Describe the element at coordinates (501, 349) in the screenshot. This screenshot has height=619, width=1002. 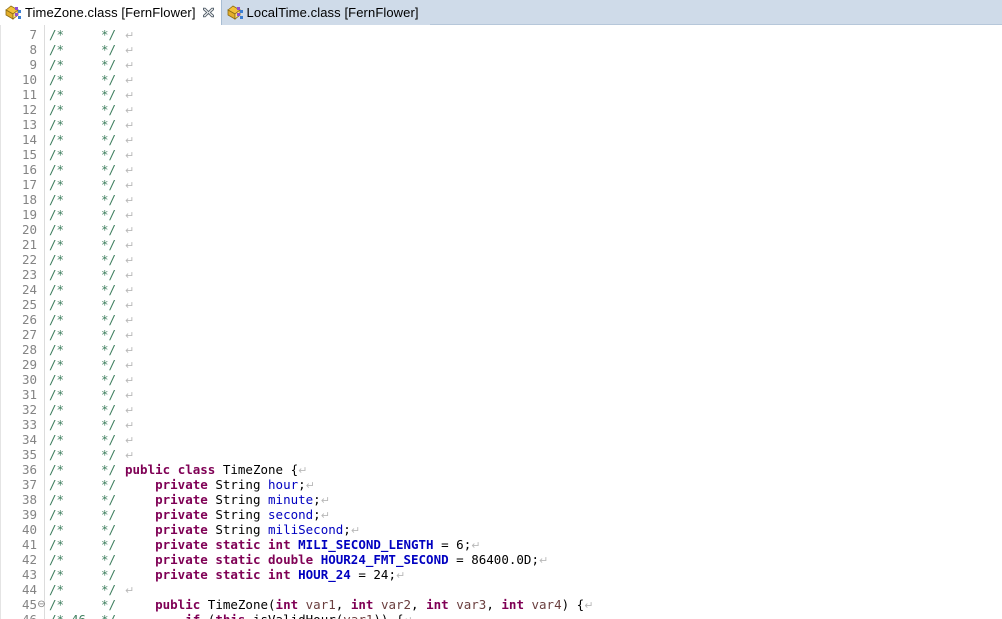
I see `code-line: 28 /* */ ↵` at that location.